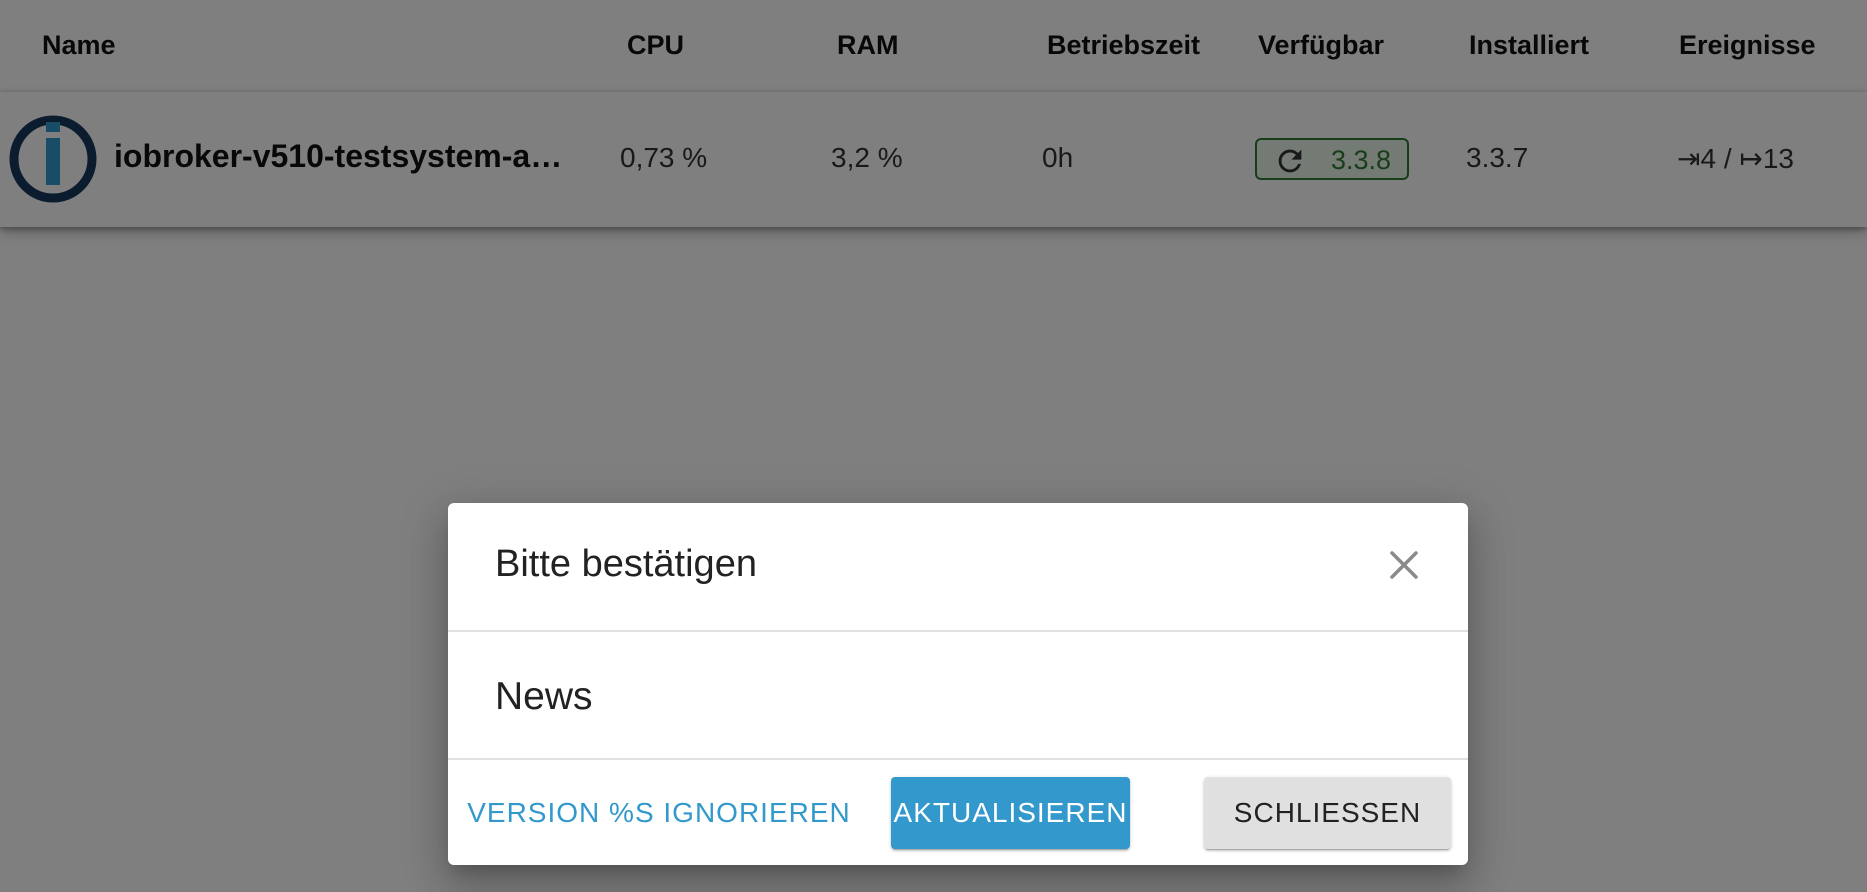 Image resolution: width=1867 pixels, height=892 pixels. I want to click on dialog-title: Bitte bestätigen, so click(626, 564).